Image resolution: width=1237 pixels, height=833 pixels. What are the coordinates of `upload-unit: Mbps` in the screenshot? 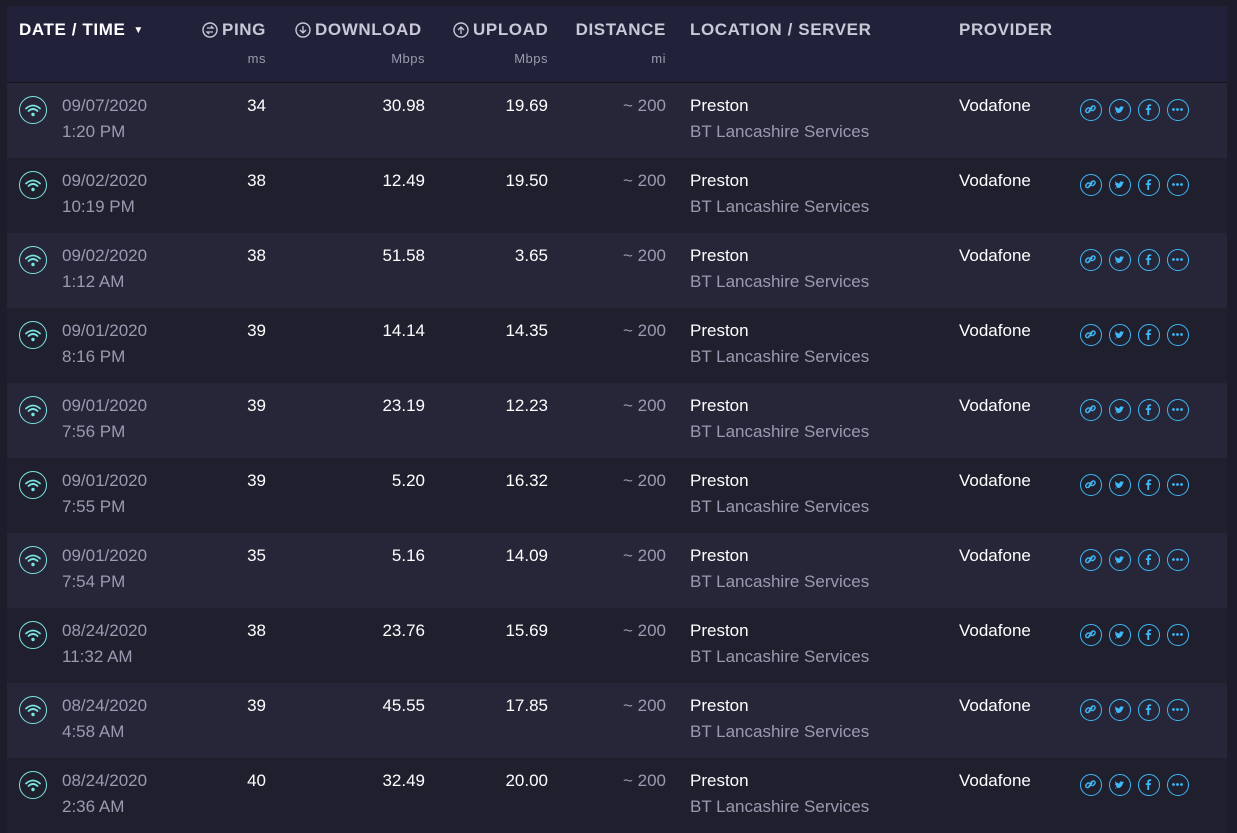 It's located at (531, 58).